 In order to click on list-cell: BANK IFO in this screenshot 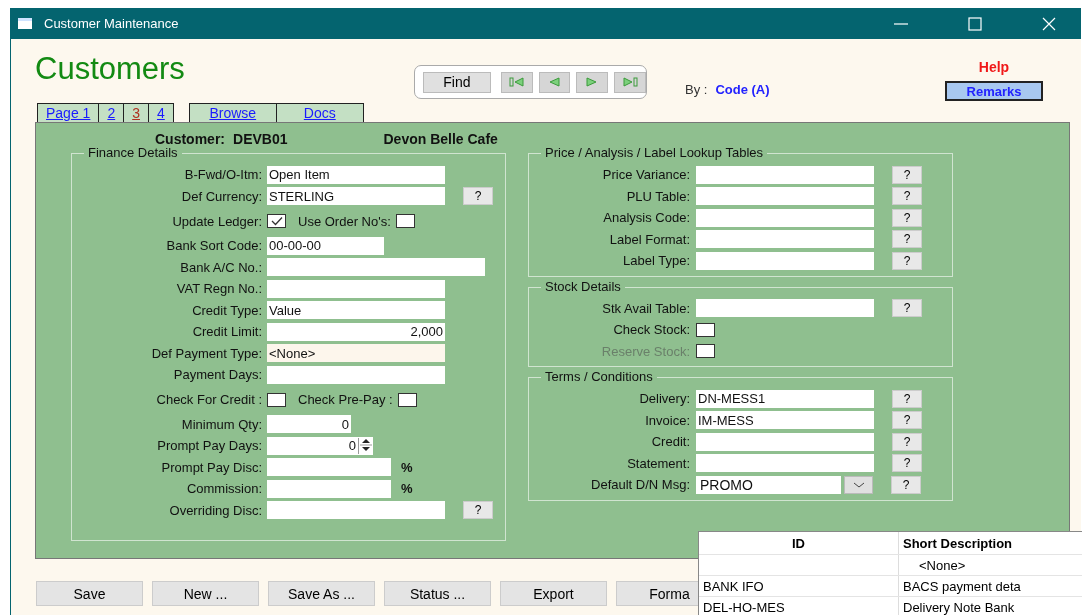, I will do `click(799, 586)`.